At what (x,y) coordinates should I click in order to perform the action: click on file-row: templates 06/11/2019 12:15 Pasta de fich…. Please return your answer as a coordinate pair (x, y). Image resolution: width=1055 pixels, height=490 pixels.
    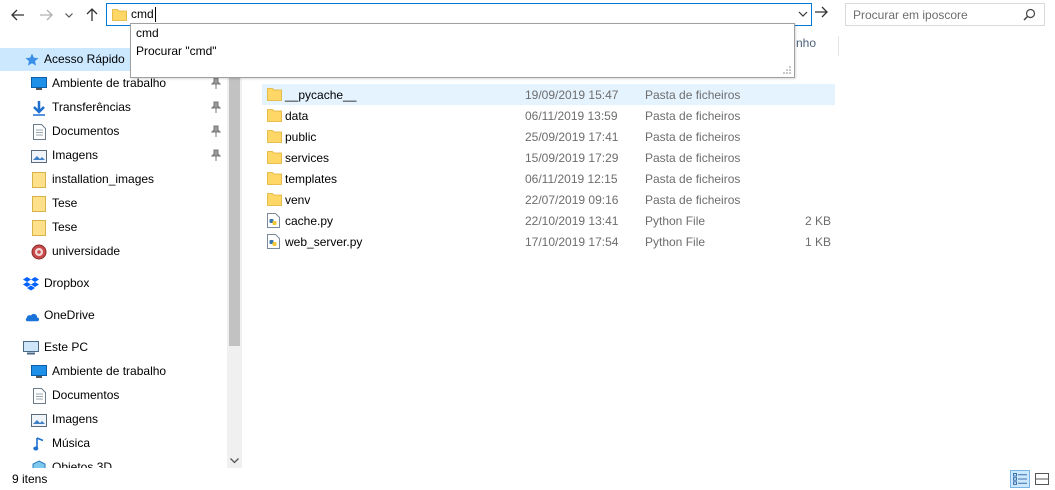
    Looking at the image, I should click on (548, 178).